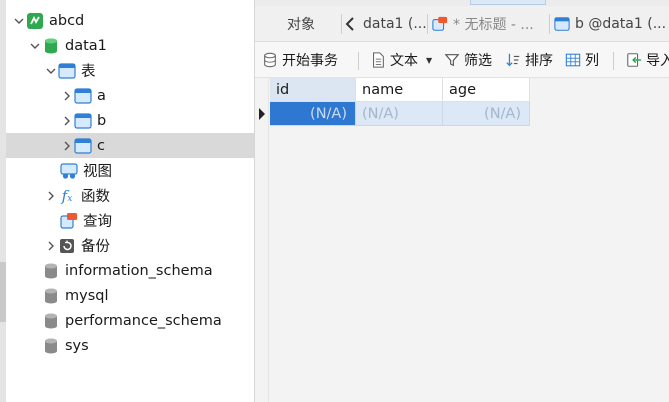 This screenshot has width=669, height=402. Describe the element at coordinates (573, 60) in the screenshot. I see `columns-grid-icon` at that location.